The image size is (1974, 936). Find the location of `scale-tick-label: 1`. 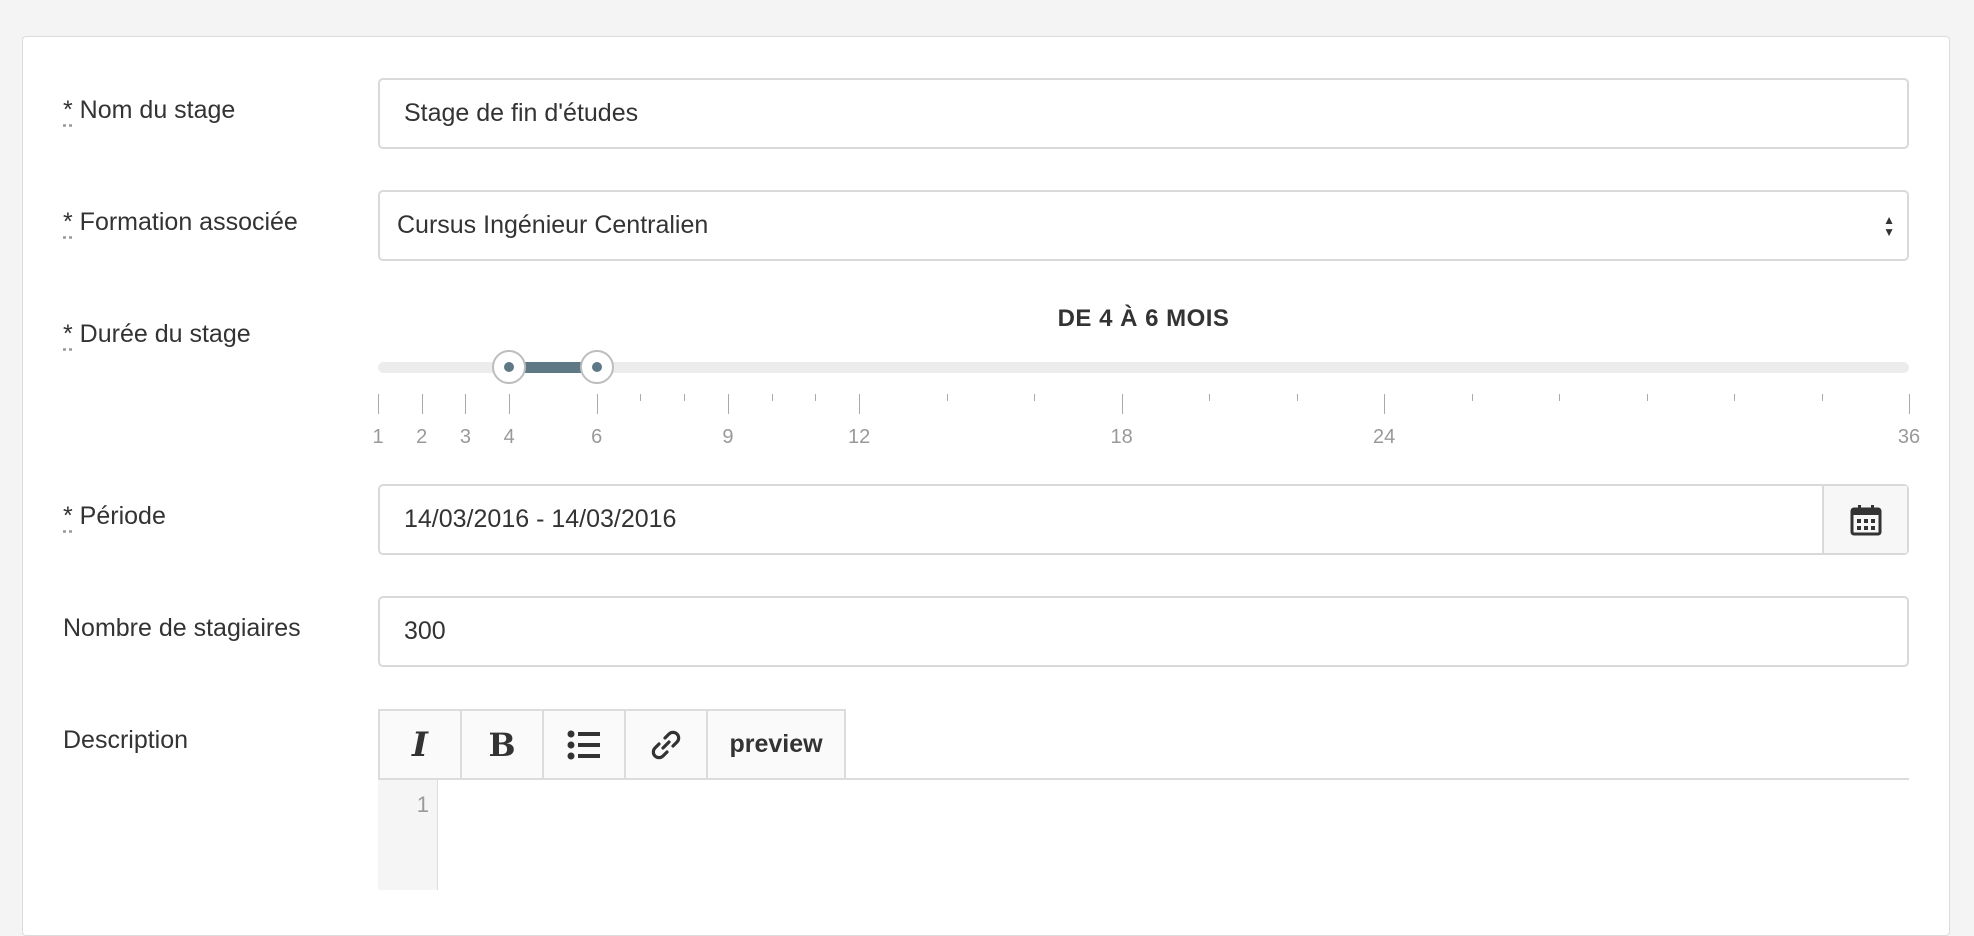

scale-tick-label: 1 is located at coordinates (378, 437).